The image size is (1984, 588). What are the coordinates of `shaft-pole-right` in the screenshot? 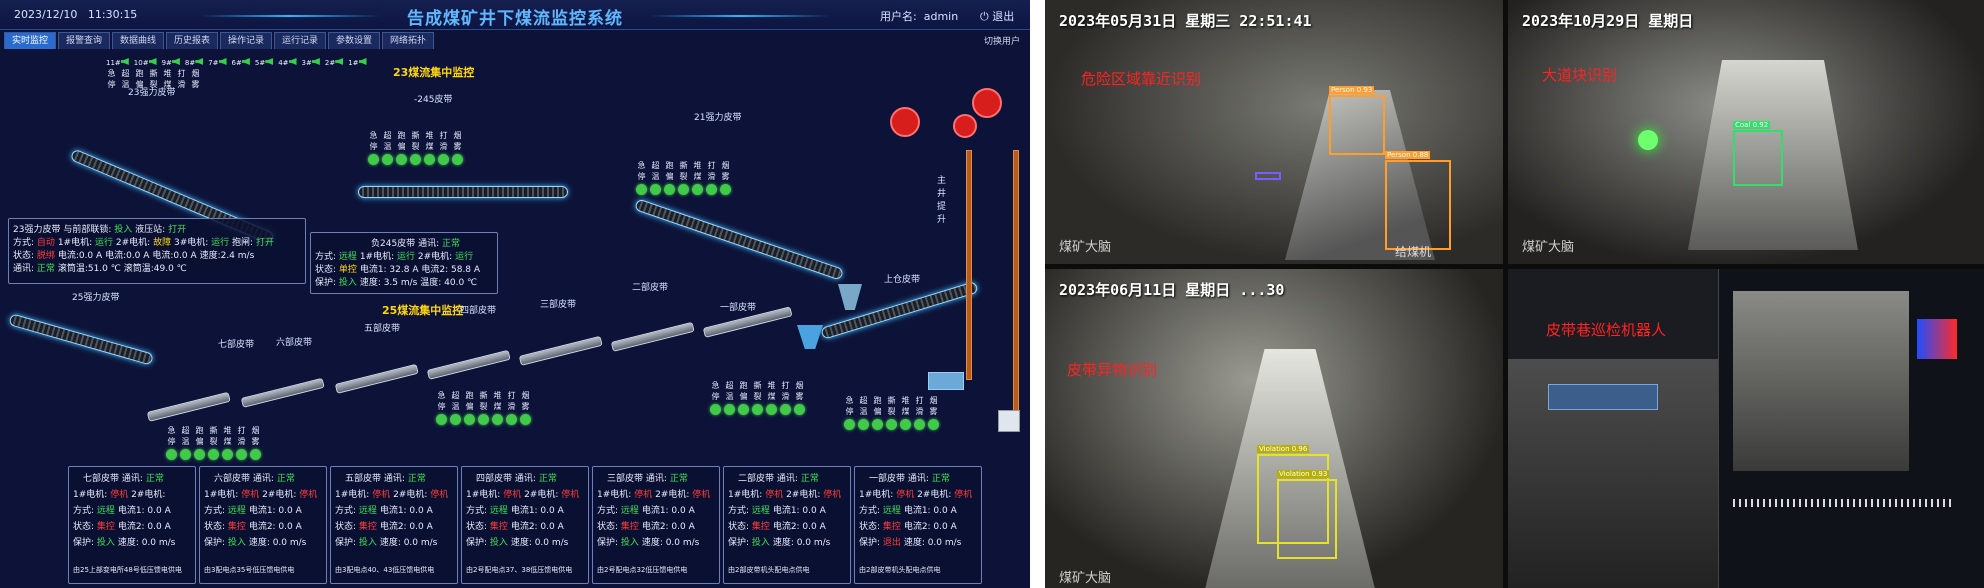 It's located at (1016, 285).